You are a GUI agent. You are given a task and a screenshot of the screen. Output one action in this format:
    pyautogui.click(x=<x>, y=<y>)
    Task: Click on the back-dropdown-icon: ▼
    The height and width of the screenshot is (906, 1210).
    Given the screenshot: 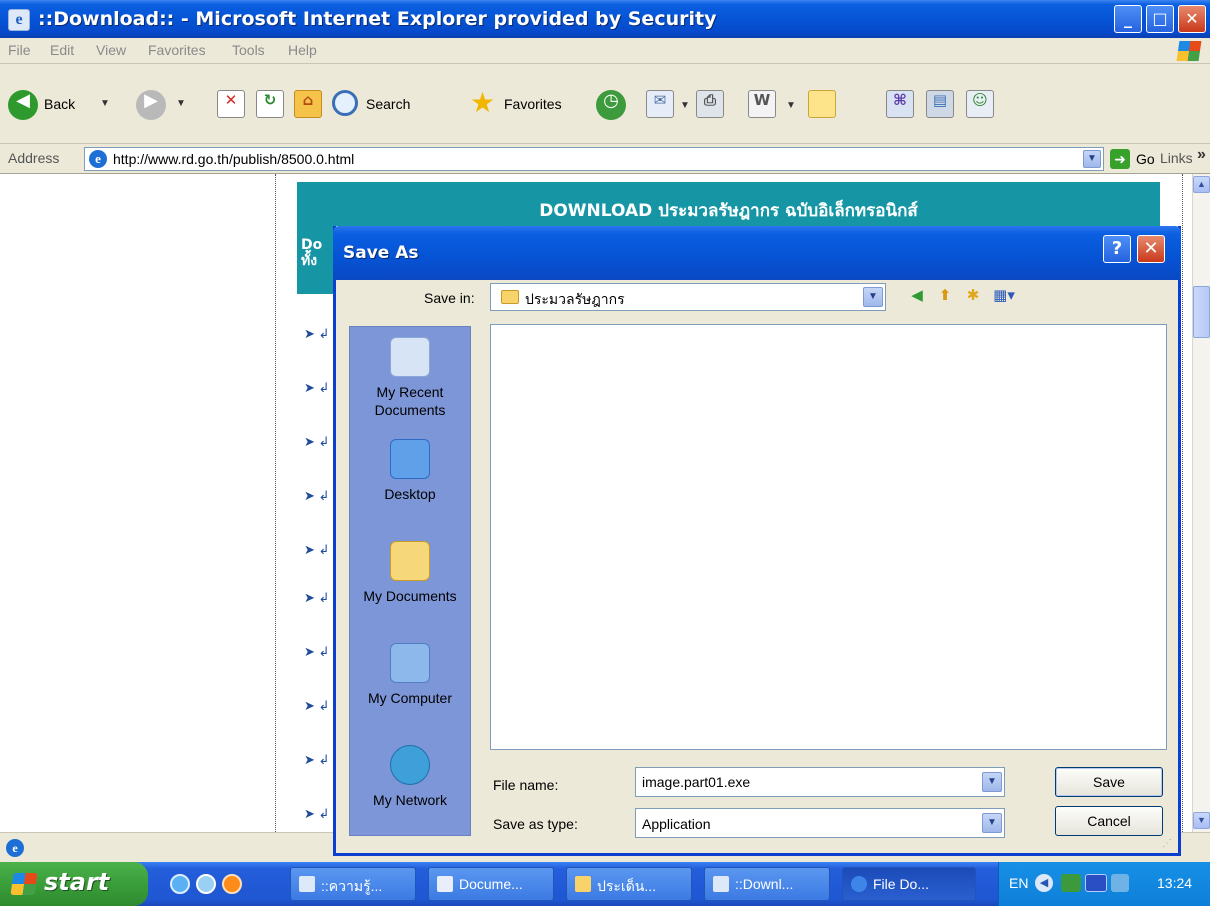 What is the action you would take?
    pyautogui.click(x=105, y=103)
    